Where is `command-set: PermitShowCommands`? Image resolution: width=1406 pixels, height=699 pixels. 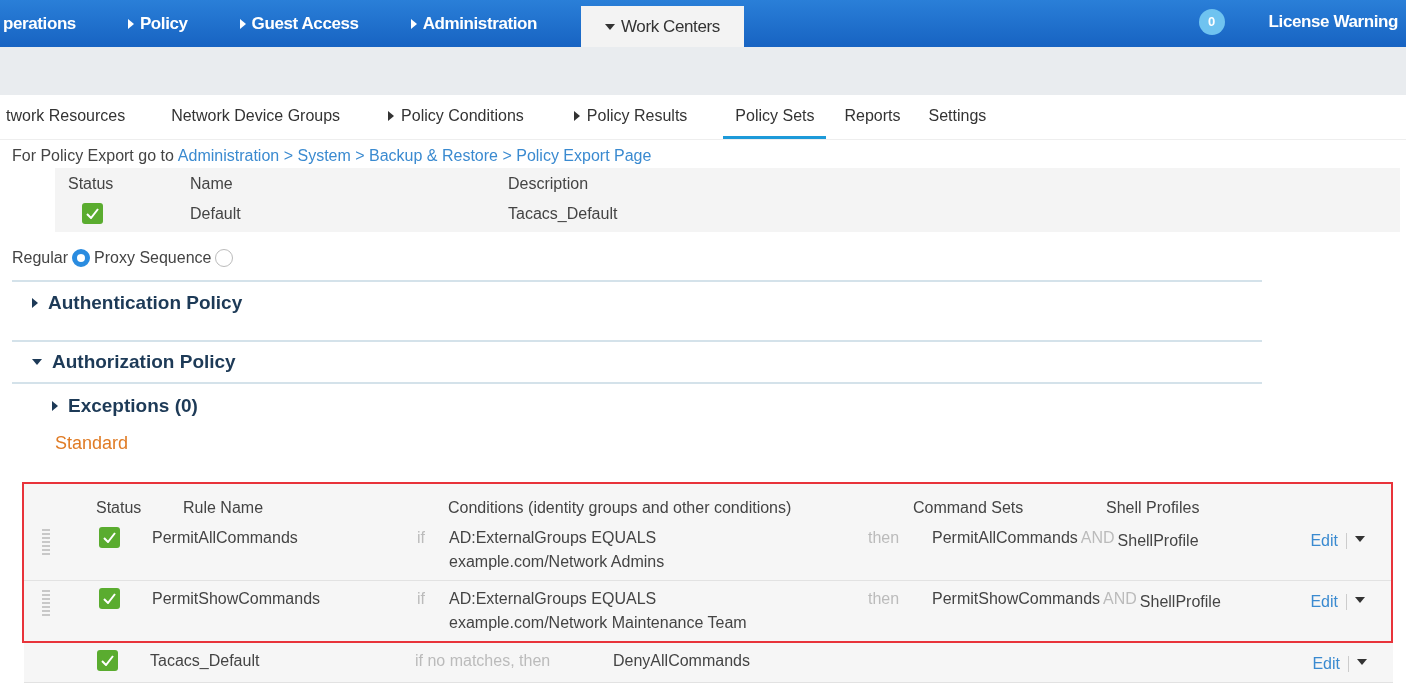
command-set: PermitShowCommands is located at coordinates (1016, 599).